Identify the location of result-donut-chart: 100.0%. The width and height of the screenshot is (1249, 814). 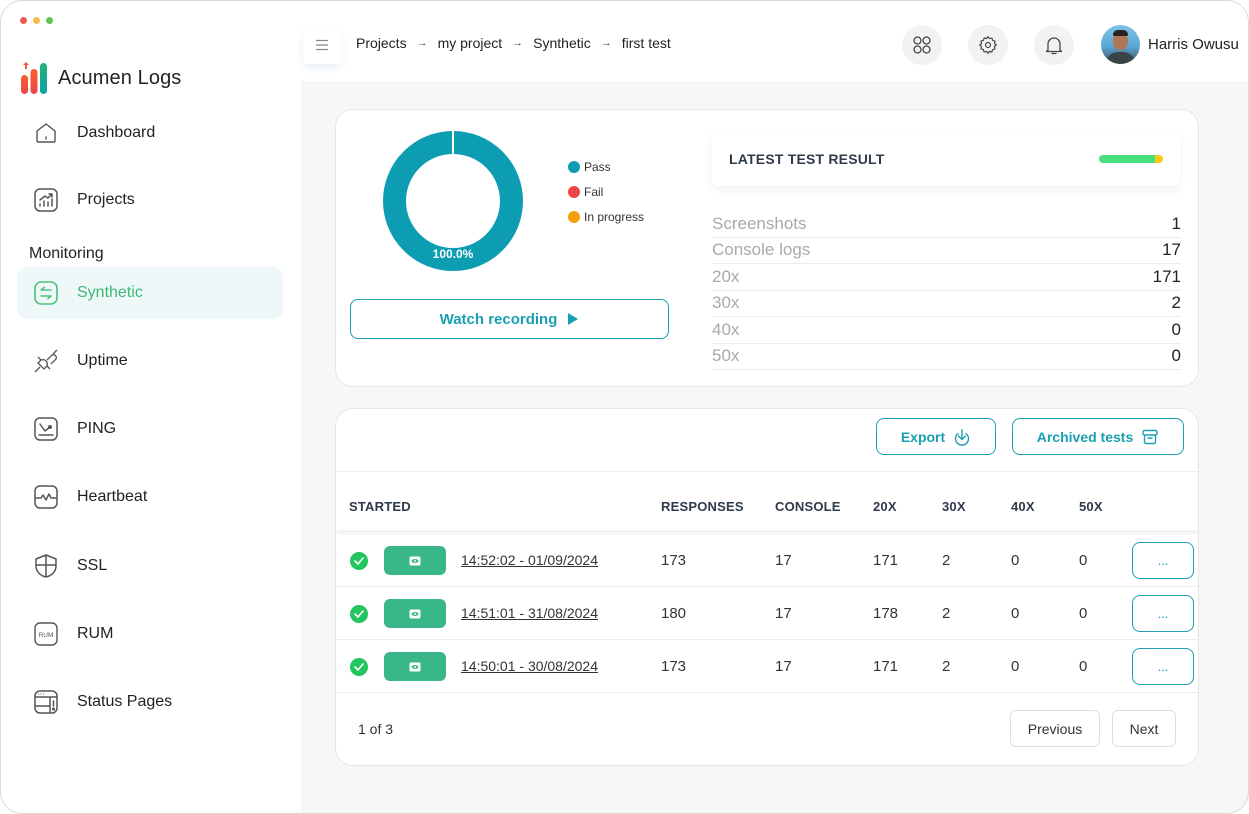
(453, 201).